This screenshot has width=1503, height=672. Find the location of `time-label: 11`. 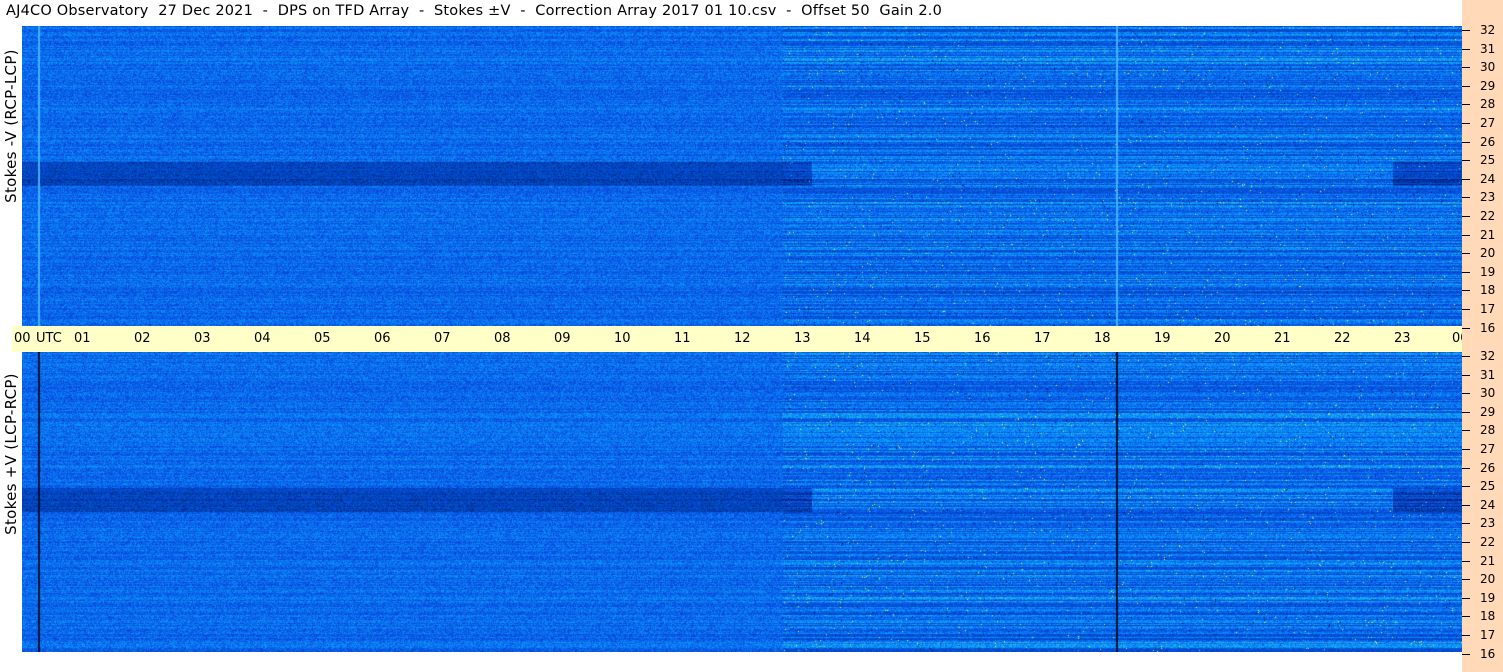

time-label: 11 is located at coordinates (682, 338).